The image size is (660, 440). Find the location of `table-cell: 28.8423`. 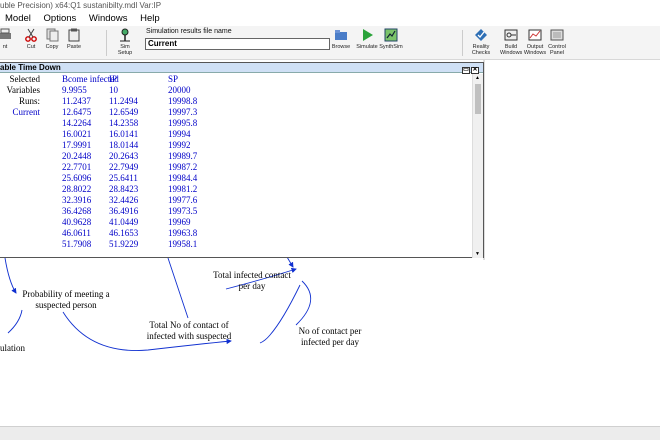

table-cell: 28.8423 is located at coordinates (124, 189).